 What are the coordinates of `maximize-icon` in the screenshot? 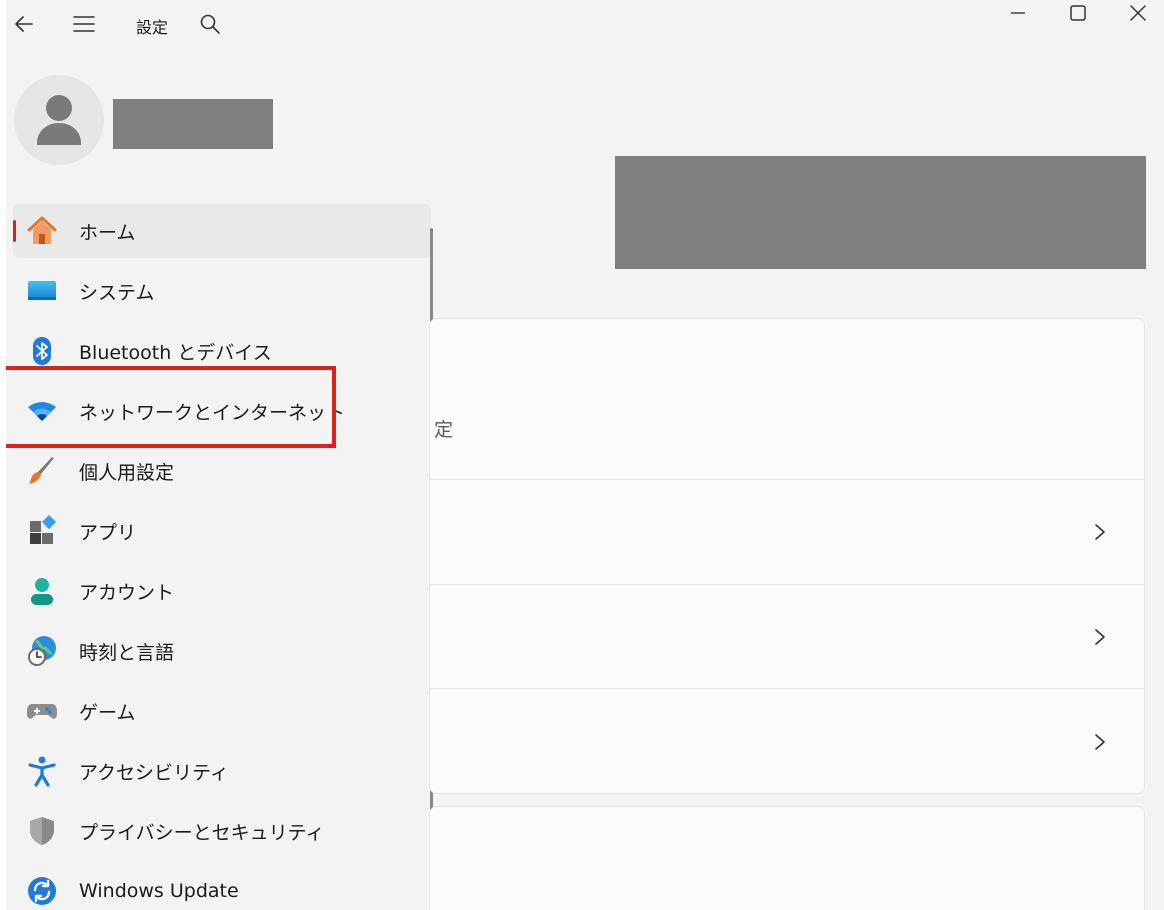 It's located at (1078, 13).